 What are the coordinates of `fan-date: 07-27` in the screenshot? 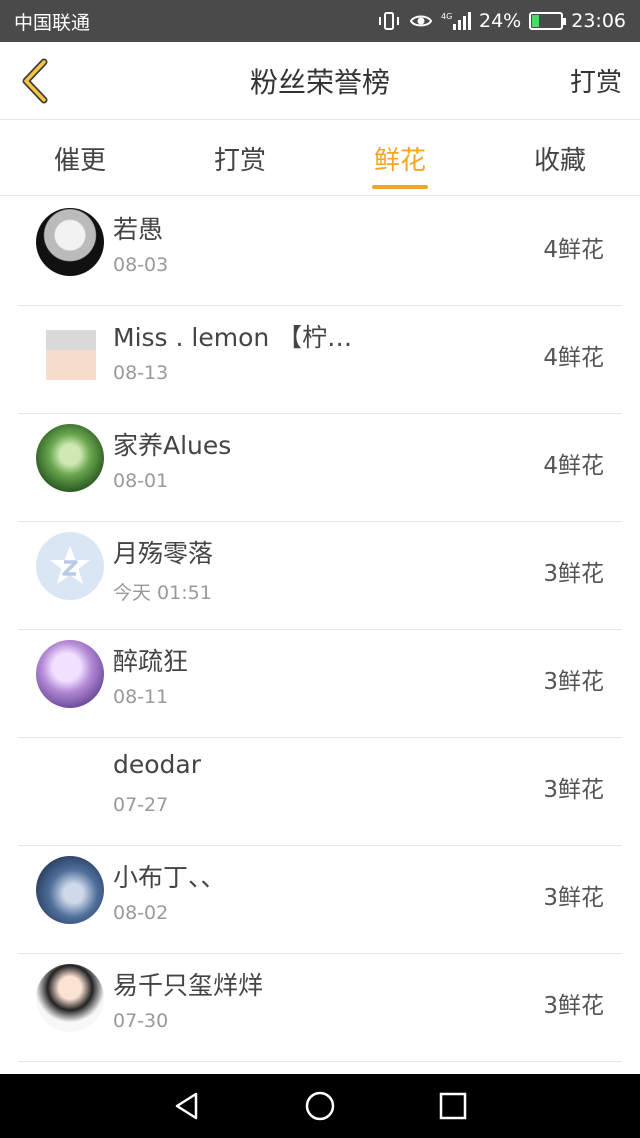 It's located at (141, 805).